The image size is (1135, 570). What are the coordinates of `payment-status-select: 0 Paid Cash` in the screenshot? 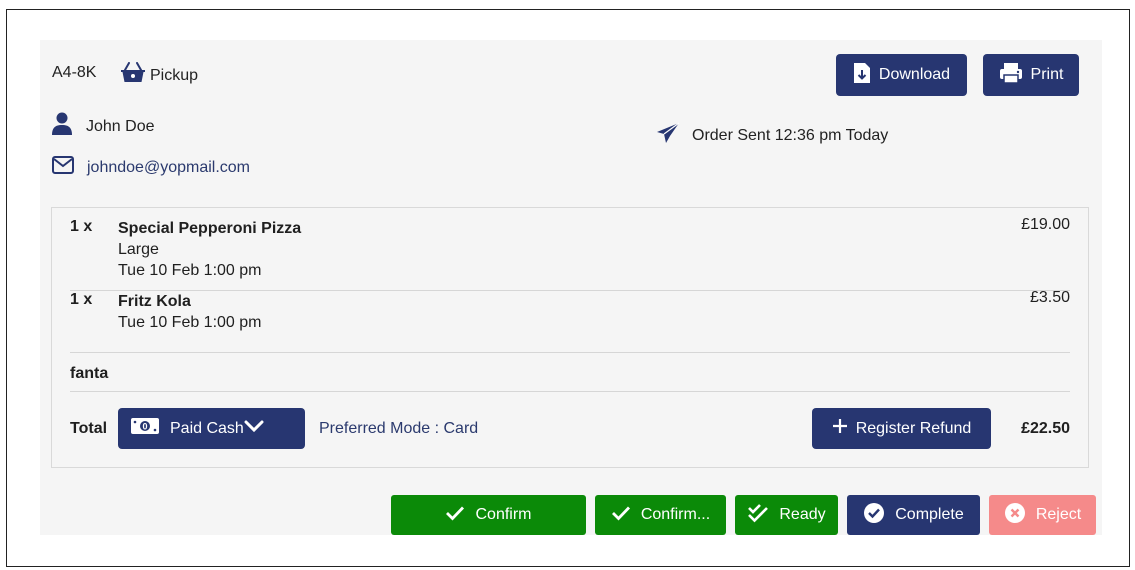 It's located at (211, 428).